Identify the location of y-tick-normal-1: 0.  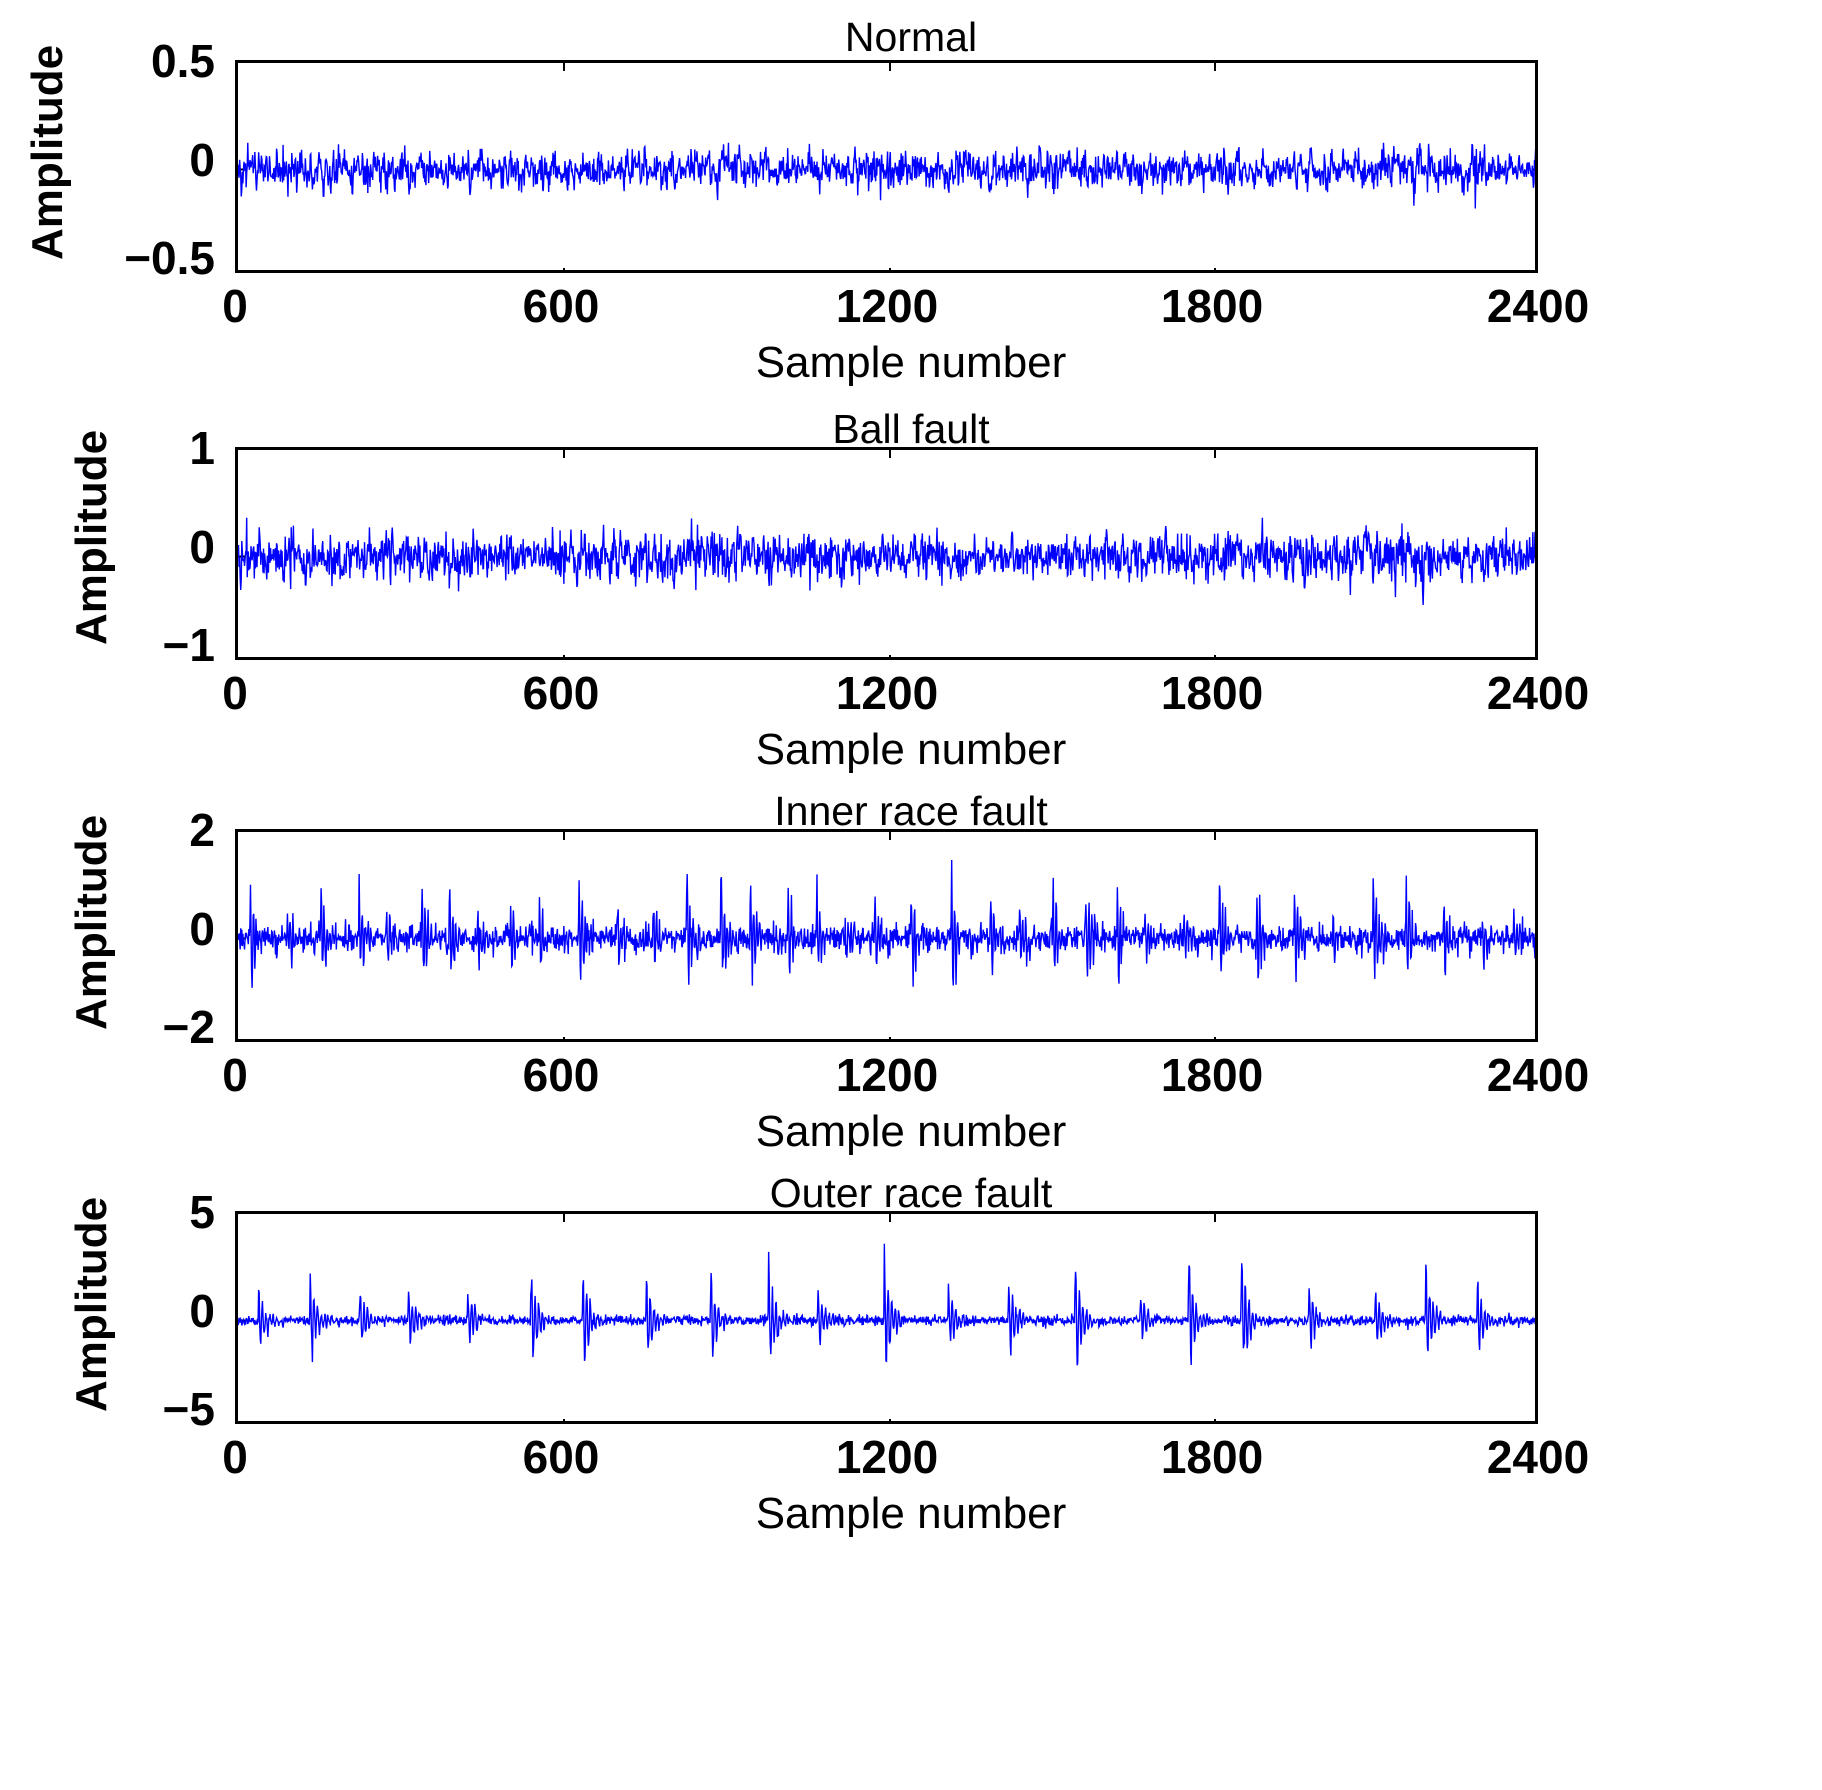
(202, 160).